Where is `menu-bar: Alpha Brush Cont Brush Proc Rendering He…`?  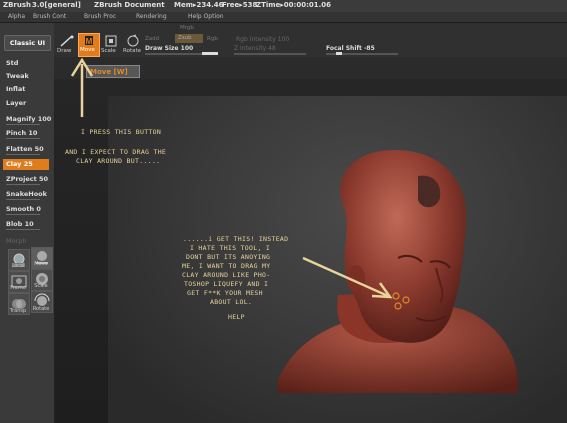
menu-bar: Alpha Brush Cont Brush Proc Rendering He… is located at coordinates (283, 17).